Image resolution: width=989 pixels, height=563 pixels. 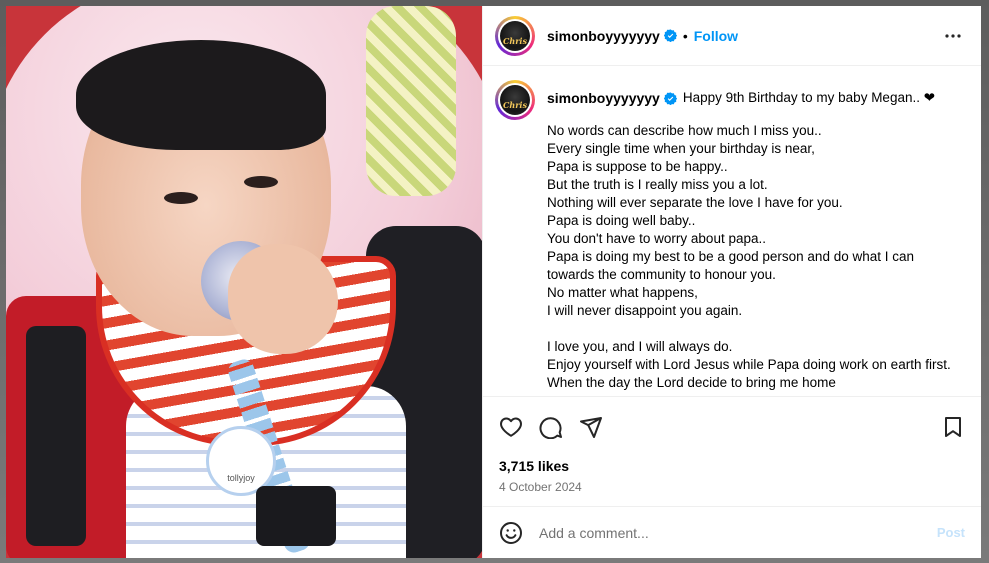 I want to click on likes-count: 3,715 likes, so click(x=732, y=465).